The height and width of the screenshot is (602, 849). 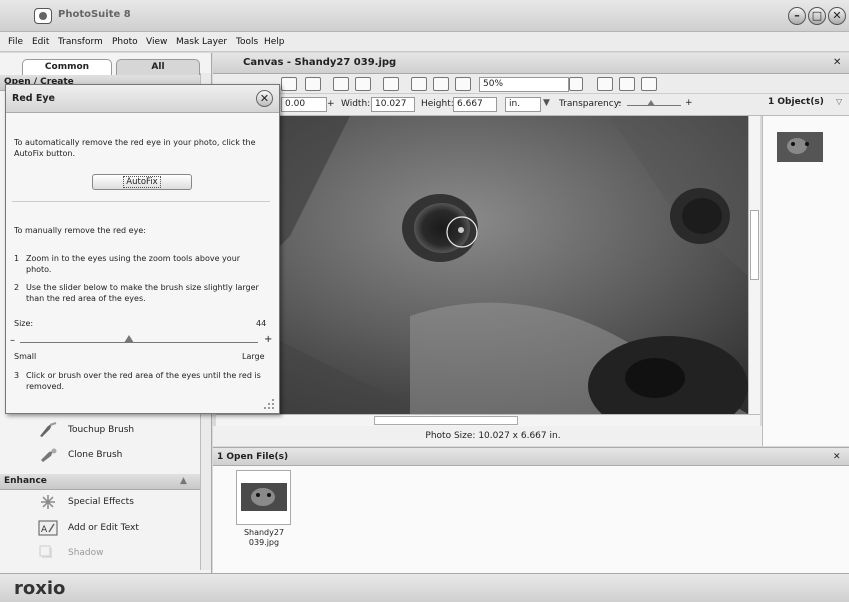 I want to click on menu-transform: Transform, so click(x=80, y=42).